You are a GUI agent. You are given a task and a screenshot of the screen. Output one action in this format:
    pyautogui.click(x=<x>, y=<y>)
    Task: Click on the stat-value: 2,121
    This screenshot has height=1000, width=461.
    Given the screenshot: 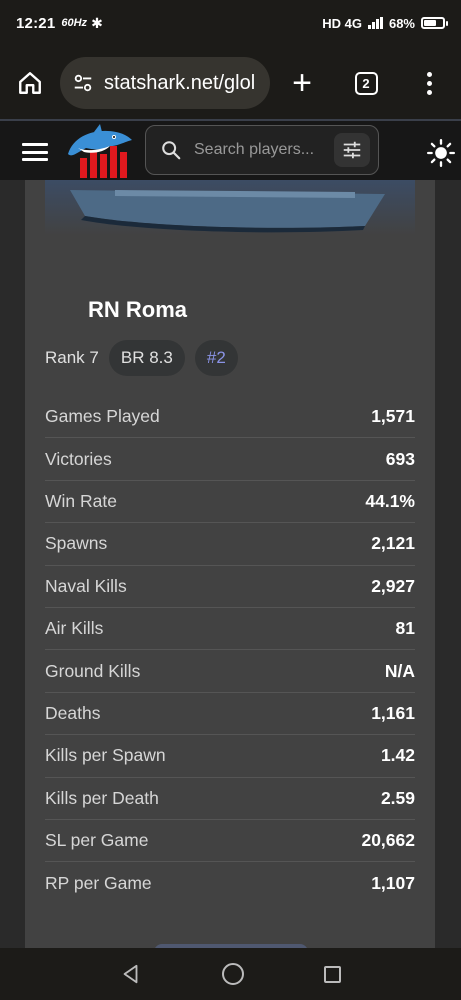 What is the action you would take?
    pyautogui.click(x=393, y=543)
    